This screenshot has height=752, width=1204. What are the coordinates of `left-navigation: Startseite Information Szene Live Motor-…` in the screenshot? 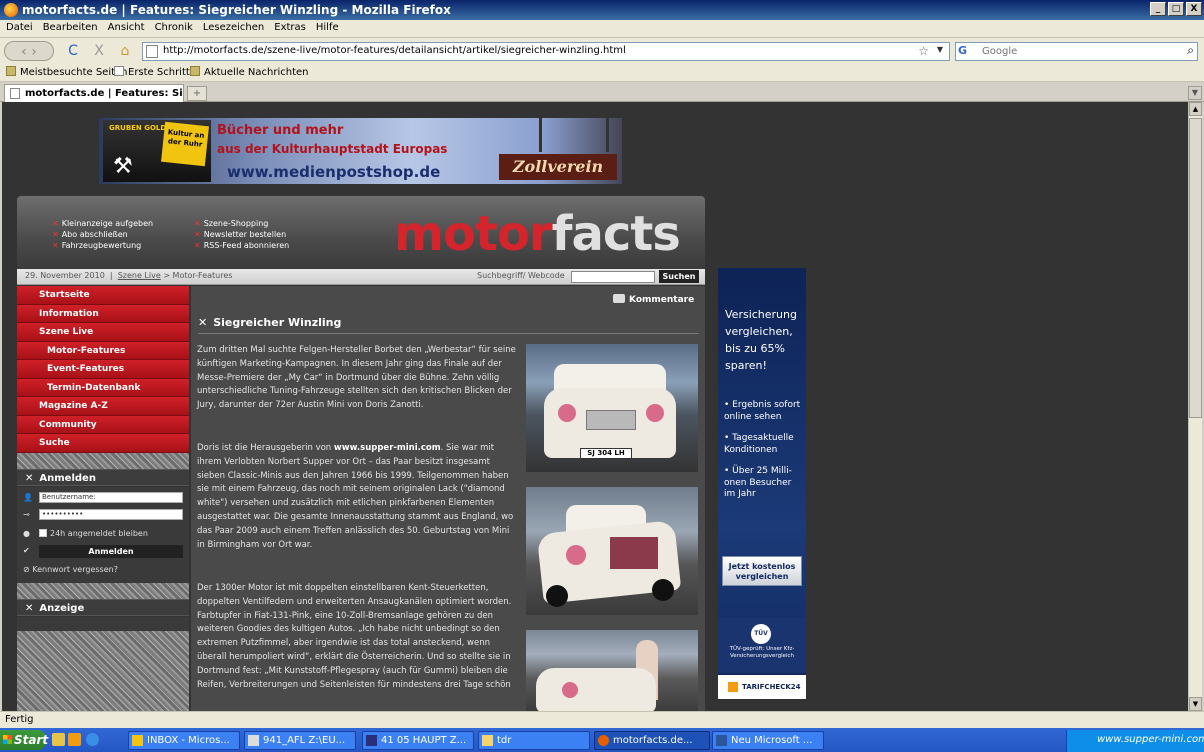 It's located at (103, 369).